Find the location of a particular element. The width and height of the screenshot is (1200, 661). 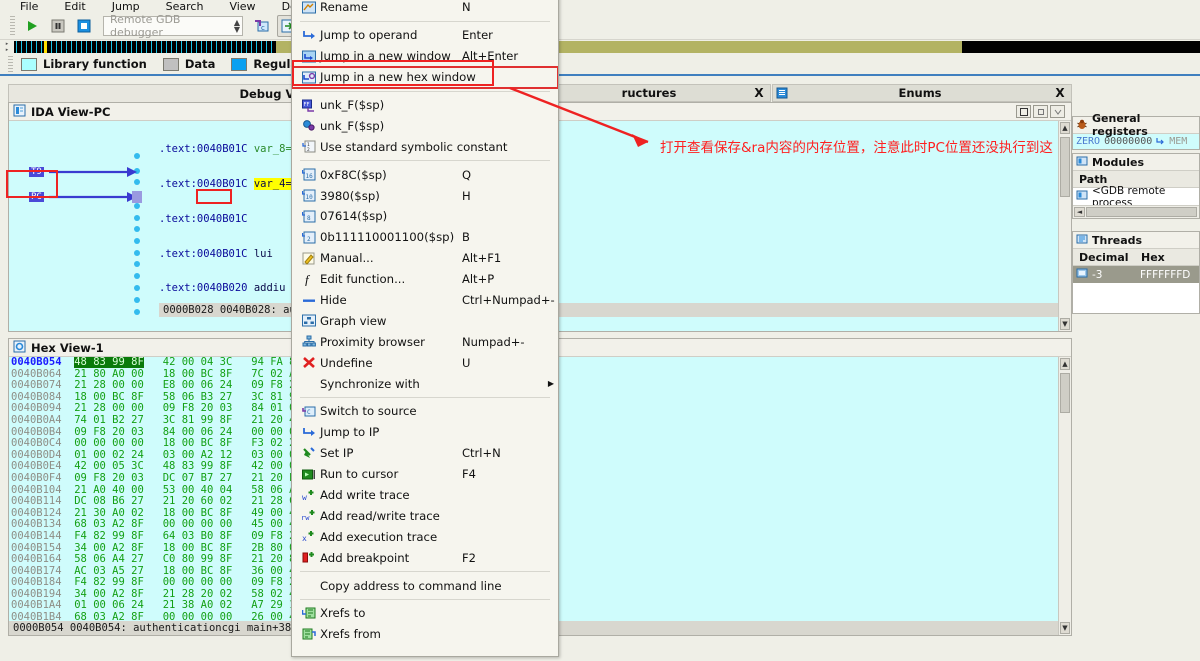

context-menu-item-jump-in-a-new-window: Jump in a new window Alt+Enter is located at coordinates (425, 56).